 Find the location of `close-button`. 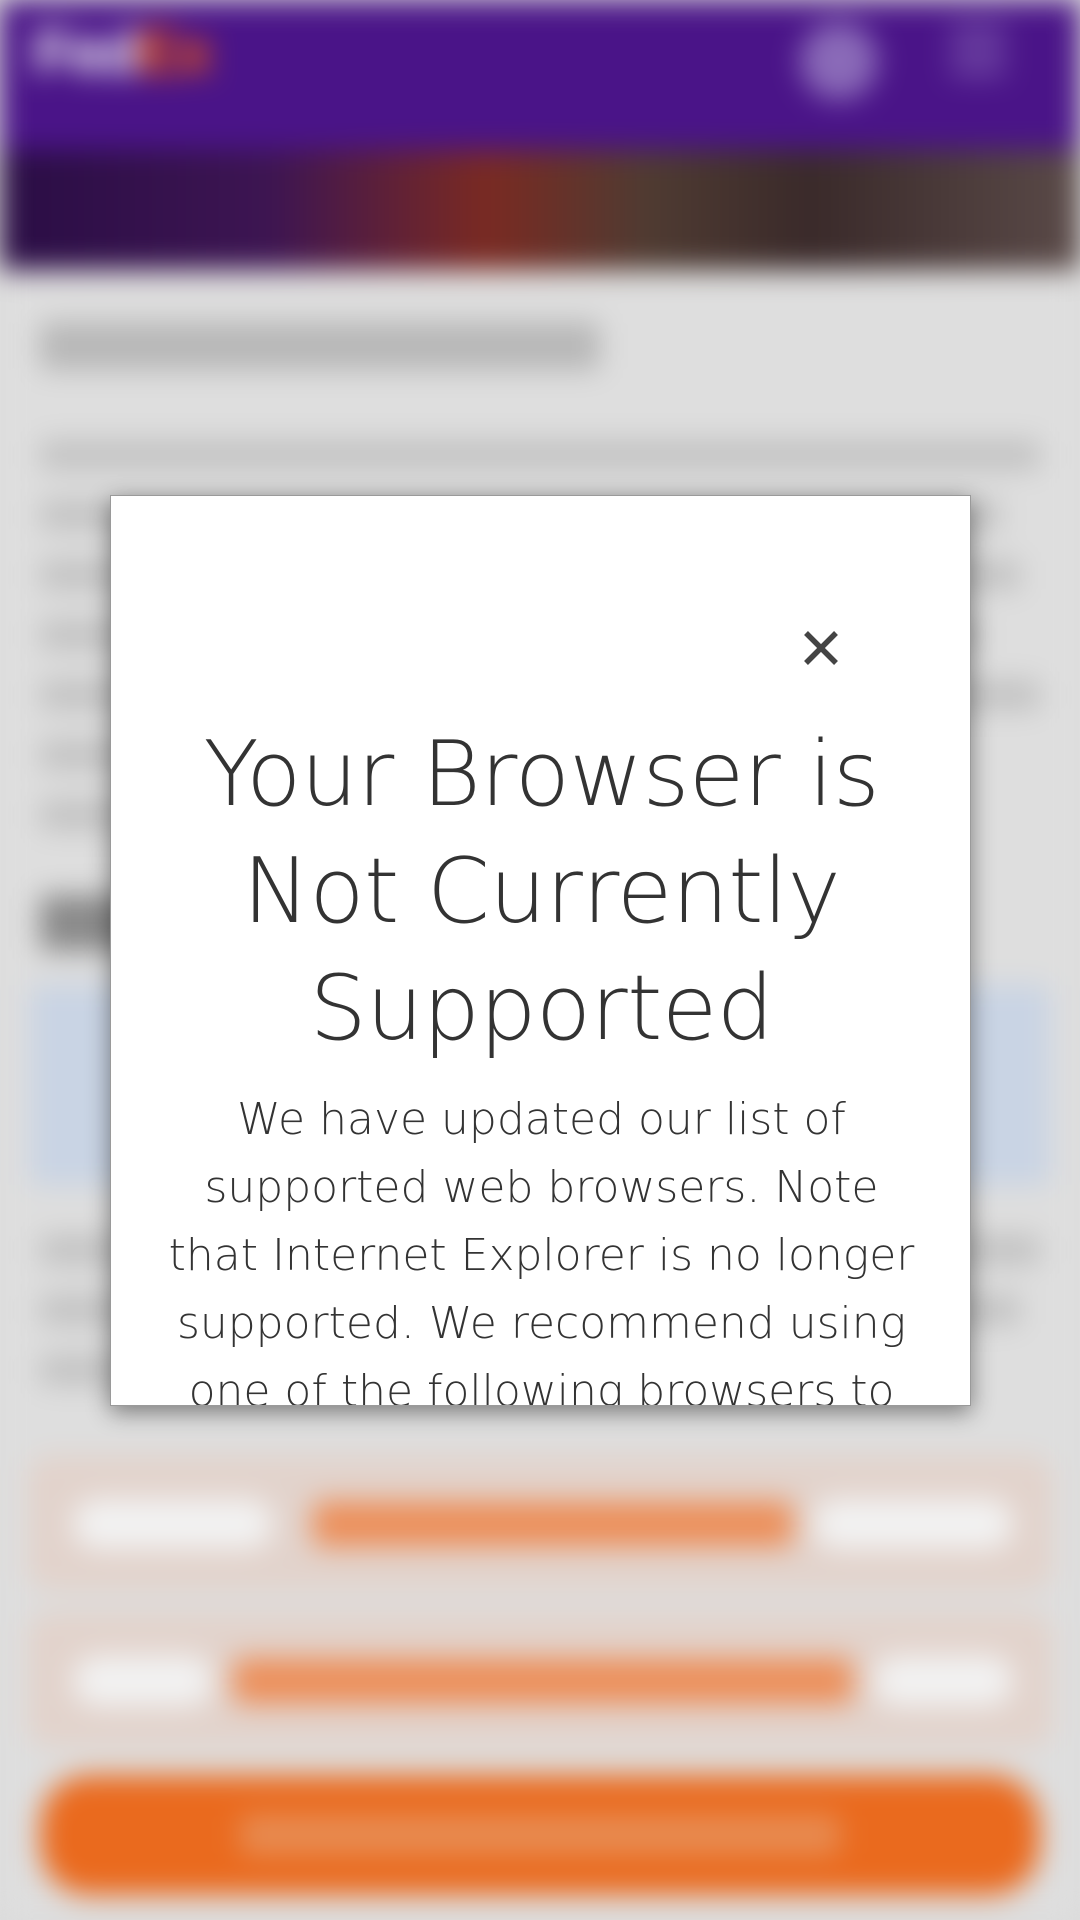

close-button is located at coordinates (821, 648).